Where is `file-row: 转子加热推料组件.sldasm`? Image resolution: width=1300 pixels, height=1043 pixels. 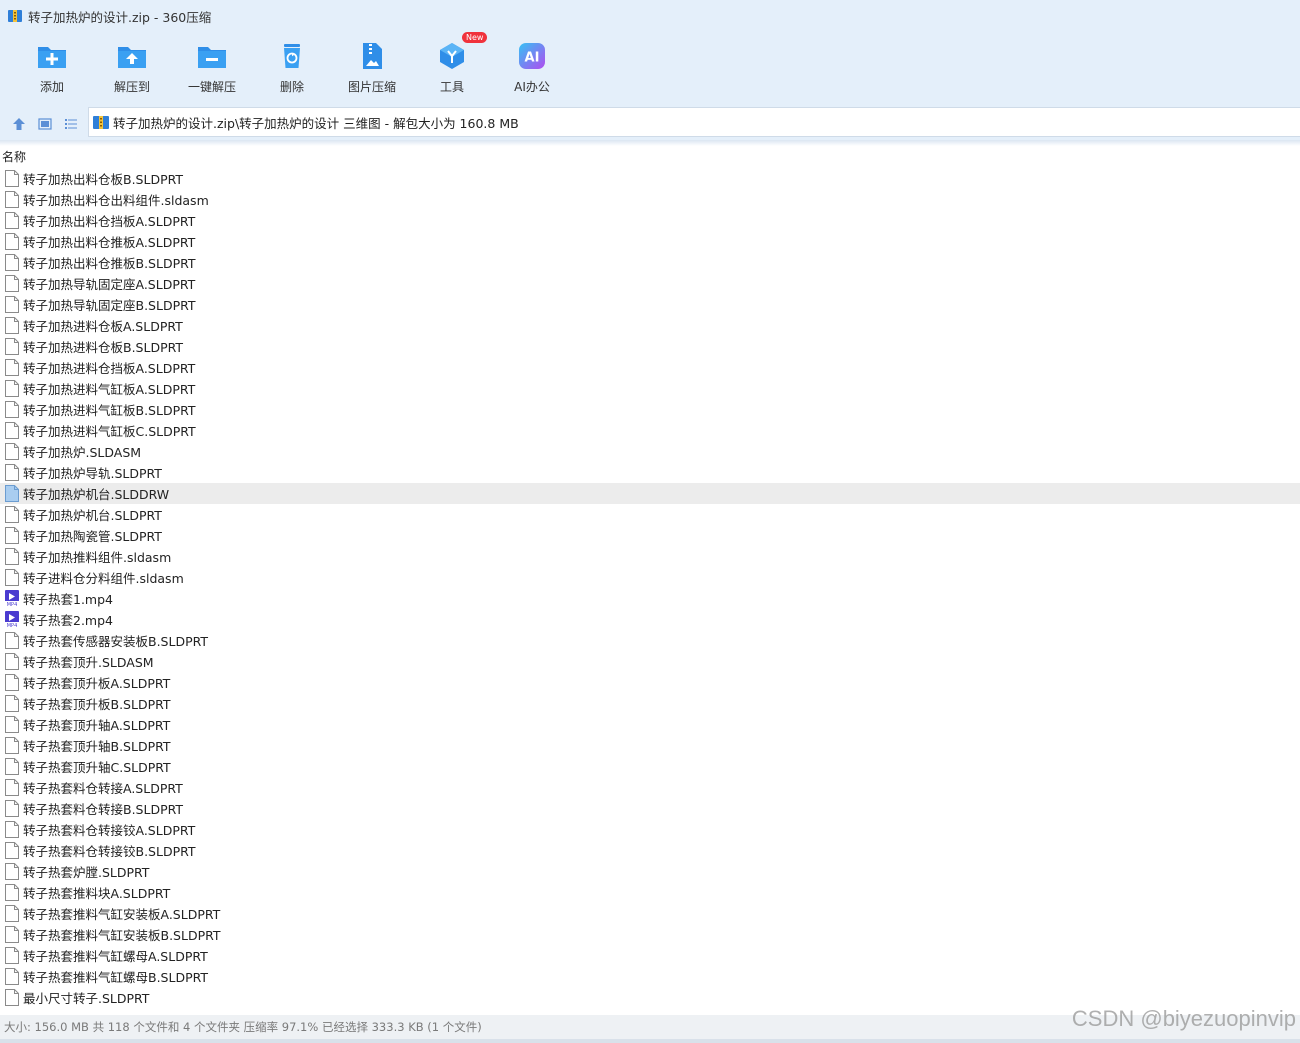
file-row: 转子加热推料组件.sldasm is located at coordinates (650, 556).